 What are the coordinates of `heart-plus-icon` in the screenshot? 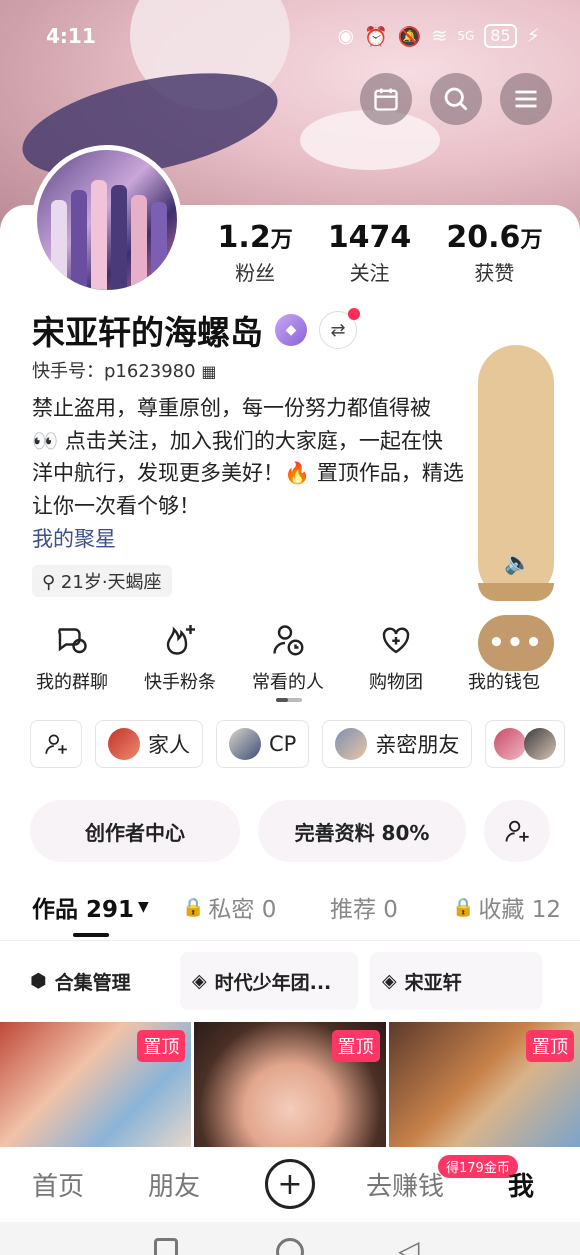 It's located at (396, 640).